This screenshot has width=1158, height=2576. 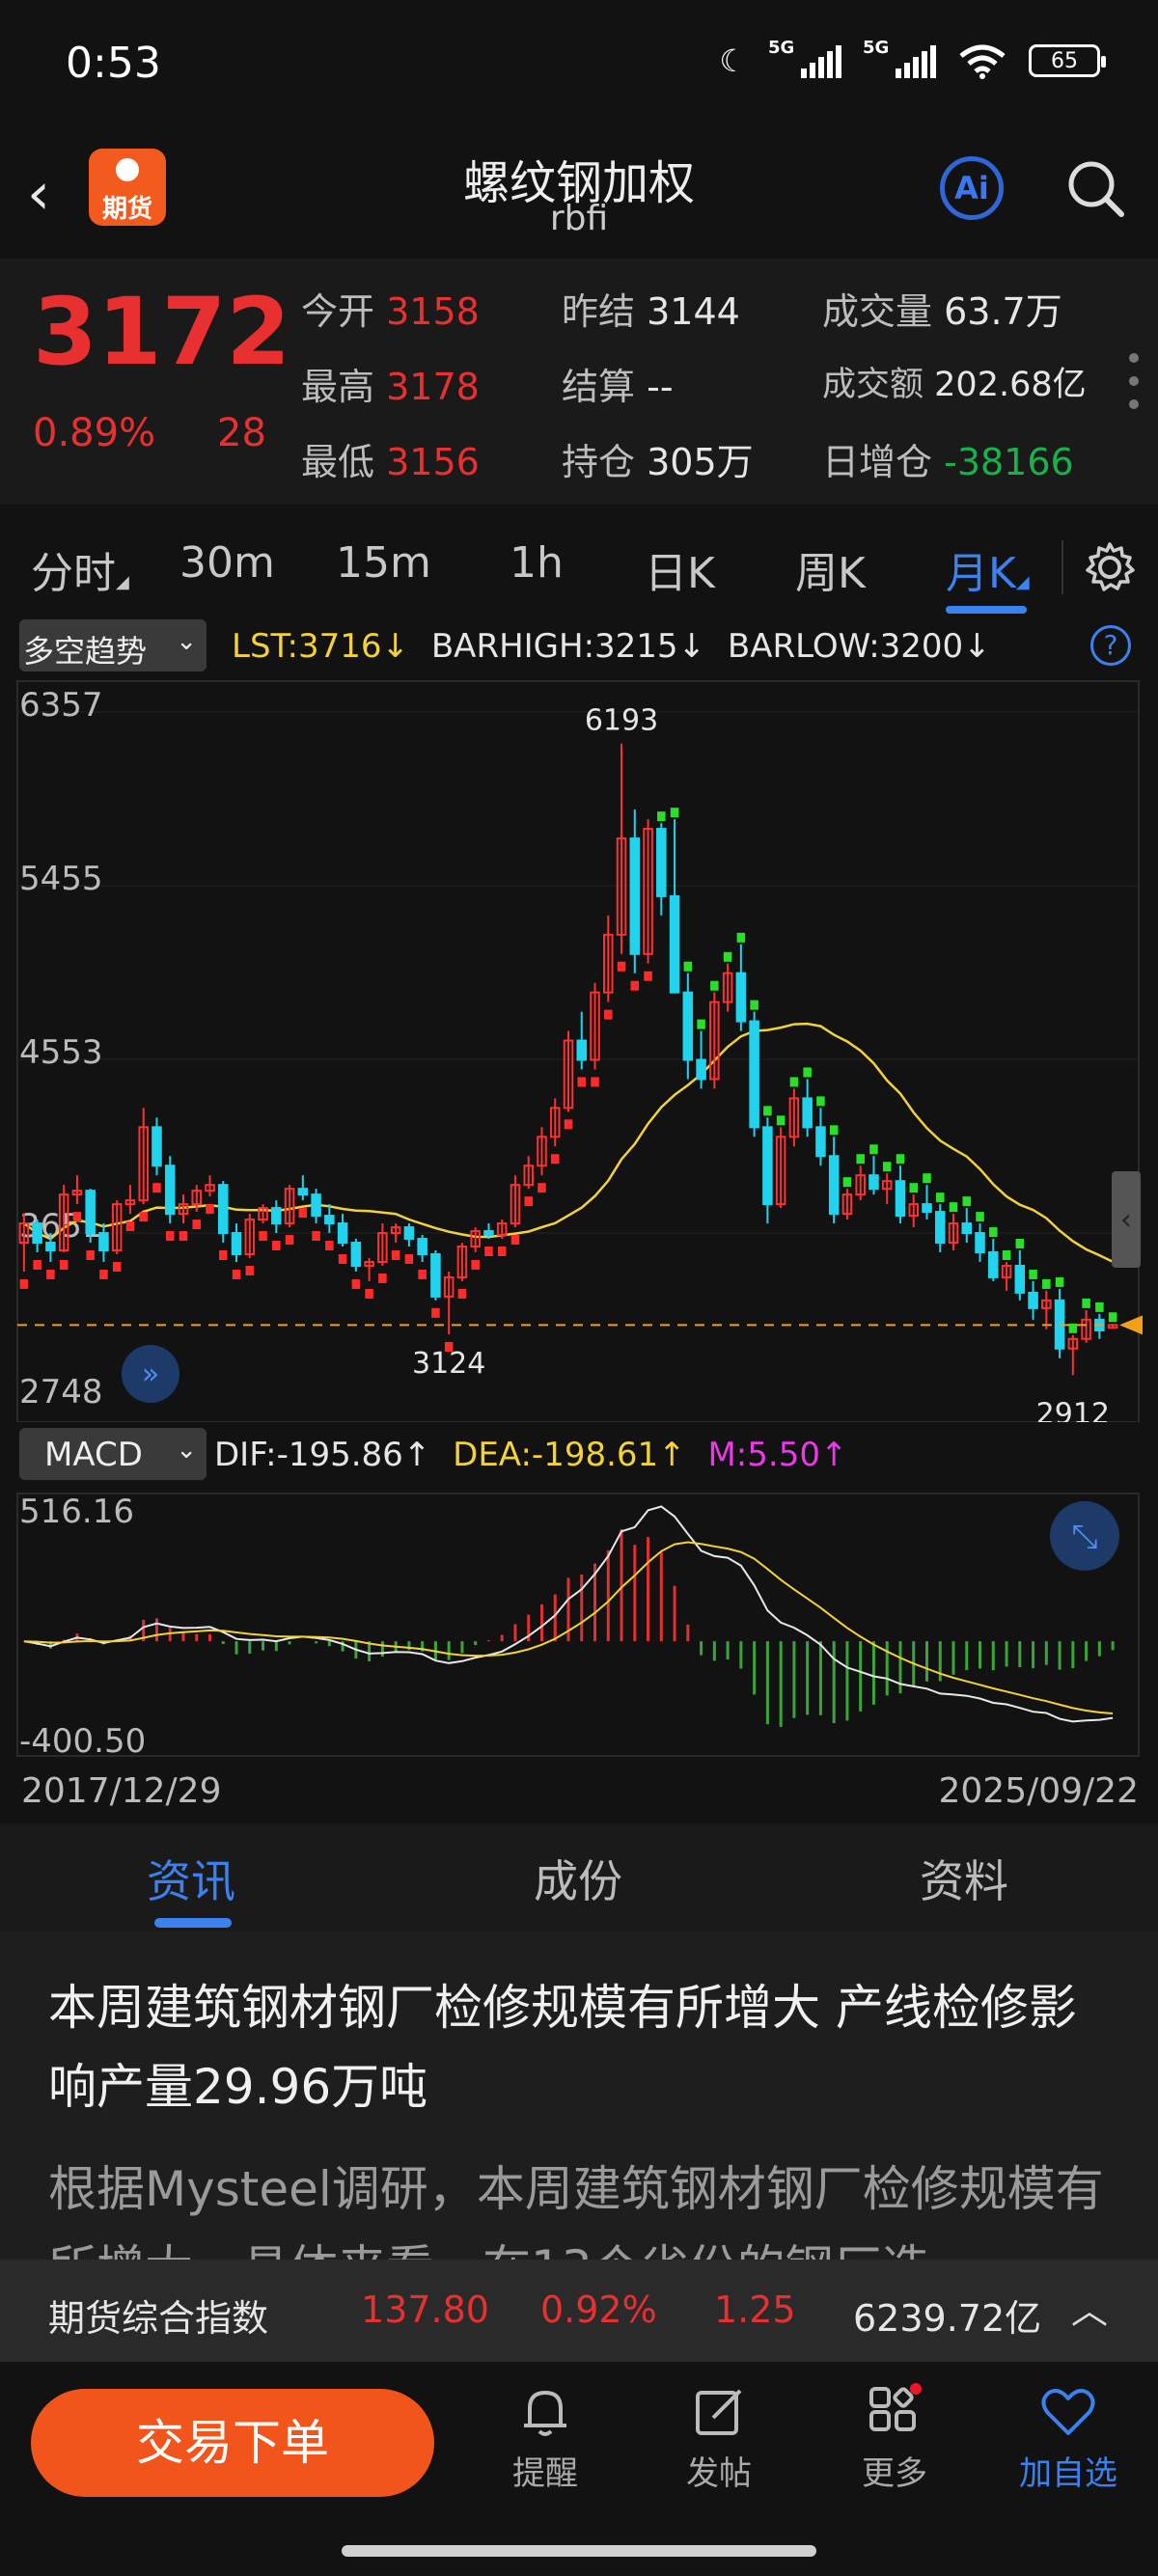 I want to click on nav-more: 更多, so click(x=894, y=2438).